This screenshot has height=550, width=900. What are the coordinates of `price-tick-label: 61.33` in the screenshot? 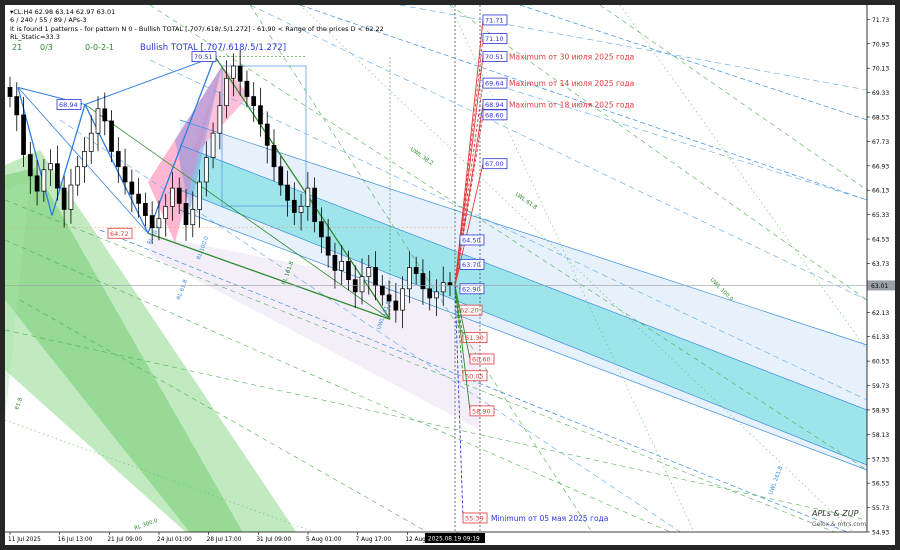 It's located at (880, 337).